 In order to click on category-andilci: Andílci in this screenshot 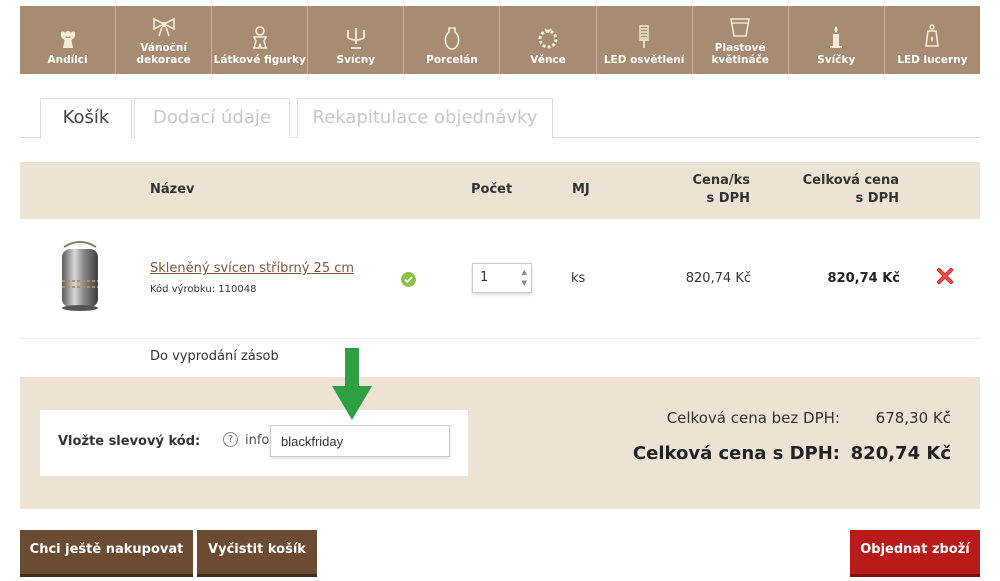, I will do `click(68, 40)`.